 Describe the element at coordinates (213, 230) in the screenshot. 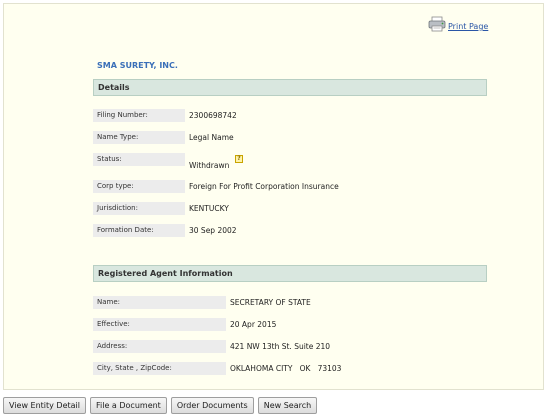

I see `formation-date-value: 30 Sep 2002` at that location.